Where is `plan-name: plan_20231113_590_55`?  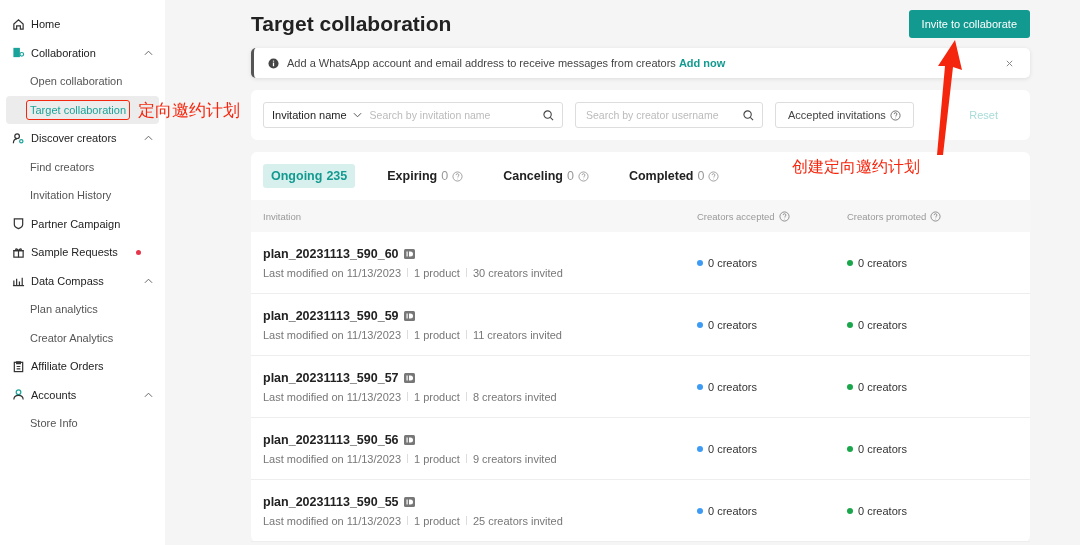 plan-name: plan_20231113_590_55 is located at coordinates (331, 501).